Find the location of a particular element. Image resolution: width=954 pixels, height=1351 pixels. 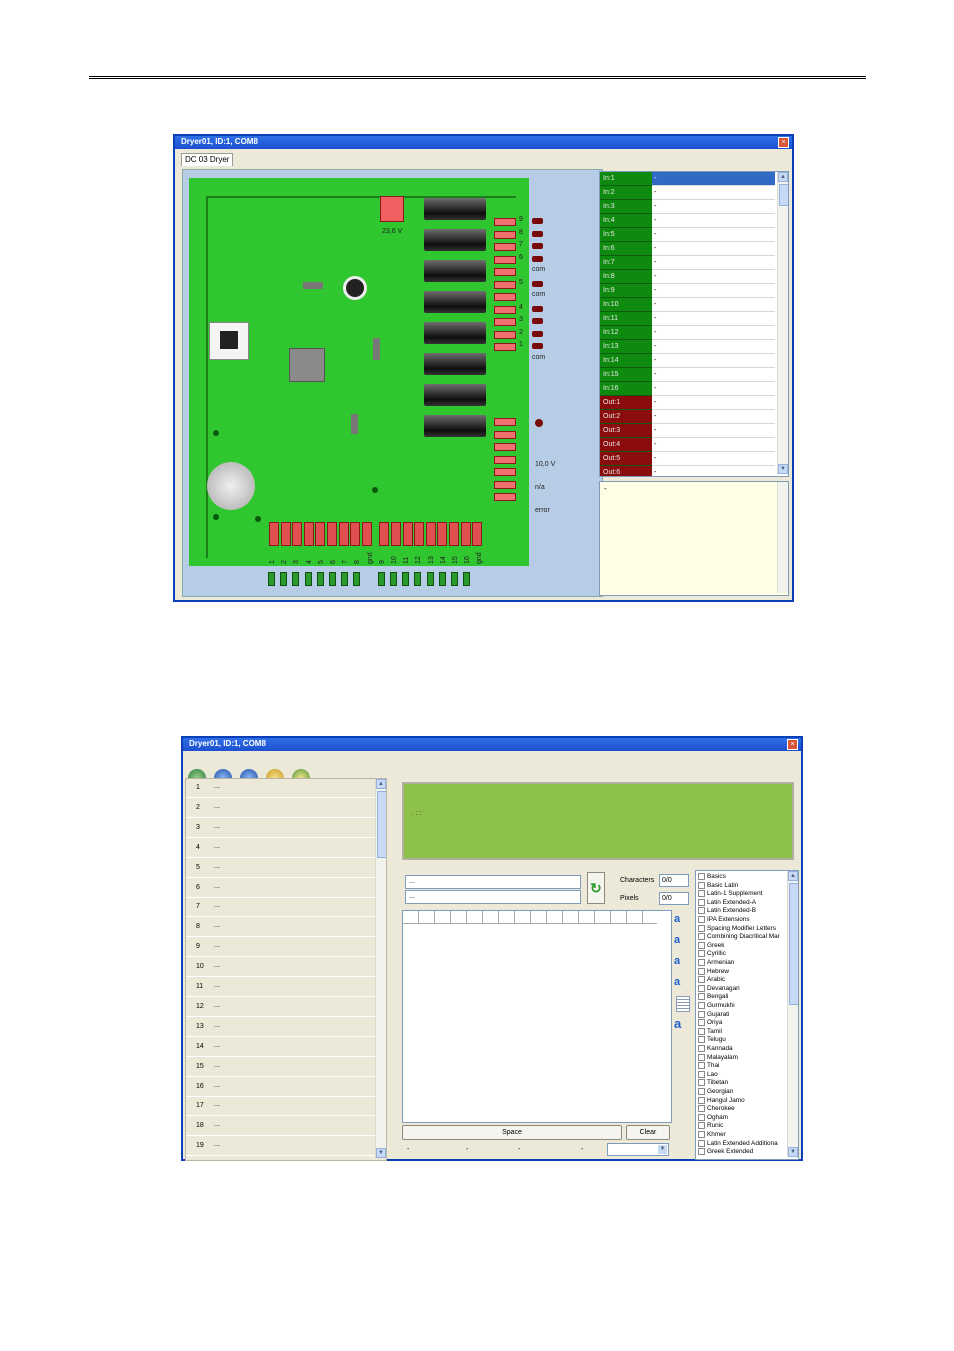

align-right-icon: a is located at coordinates (681, 940).